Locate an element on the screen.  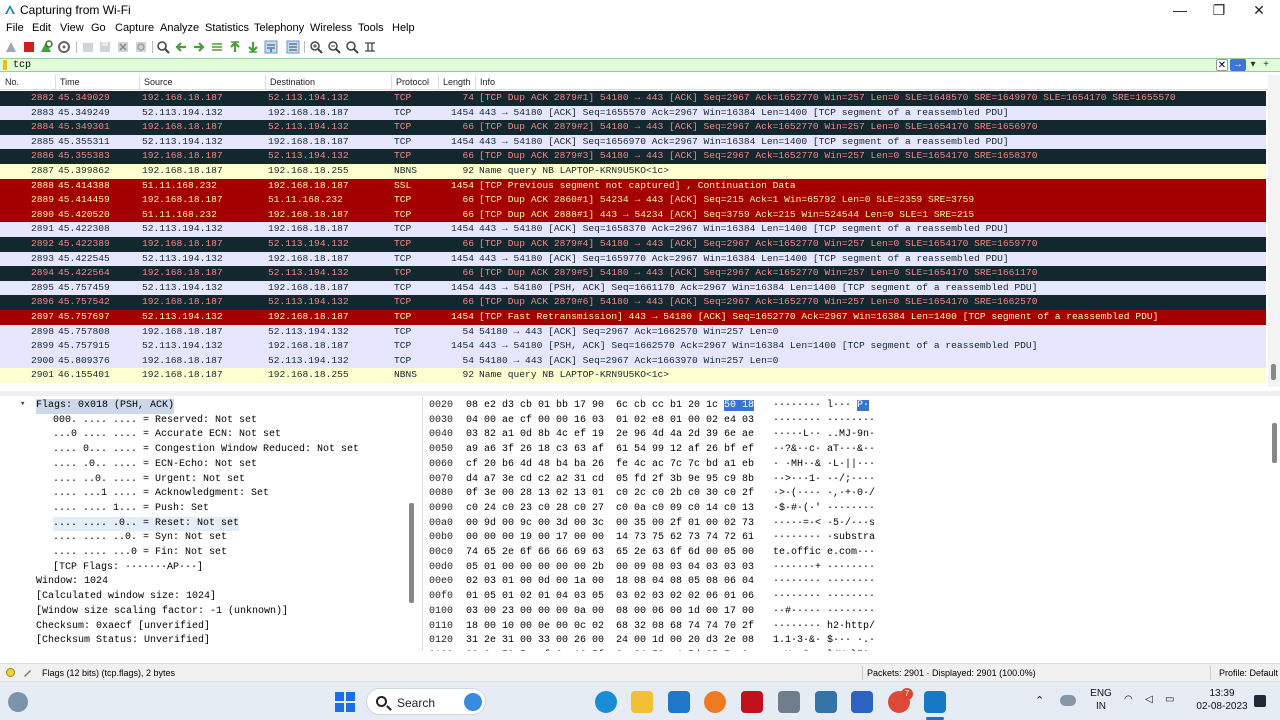
tree-item: ...0 .... .... = Accurate ECN: Not set is located at coordinates (167, 435).